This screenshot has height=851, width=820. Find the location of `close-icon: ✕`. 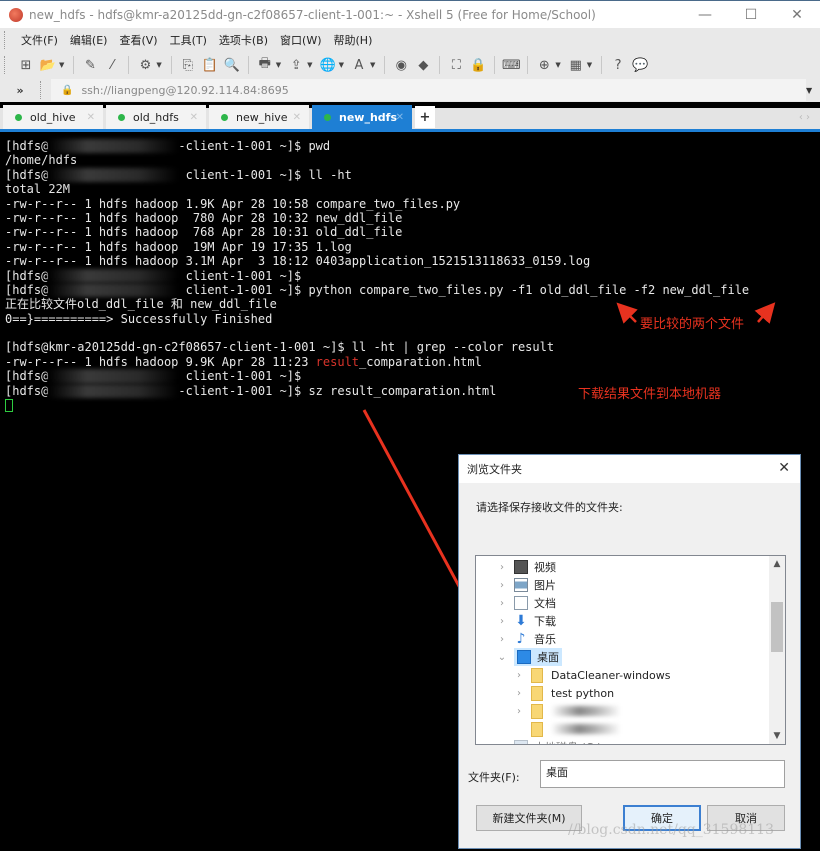

close-icon: ✕ is located at coordinates (797, 14).